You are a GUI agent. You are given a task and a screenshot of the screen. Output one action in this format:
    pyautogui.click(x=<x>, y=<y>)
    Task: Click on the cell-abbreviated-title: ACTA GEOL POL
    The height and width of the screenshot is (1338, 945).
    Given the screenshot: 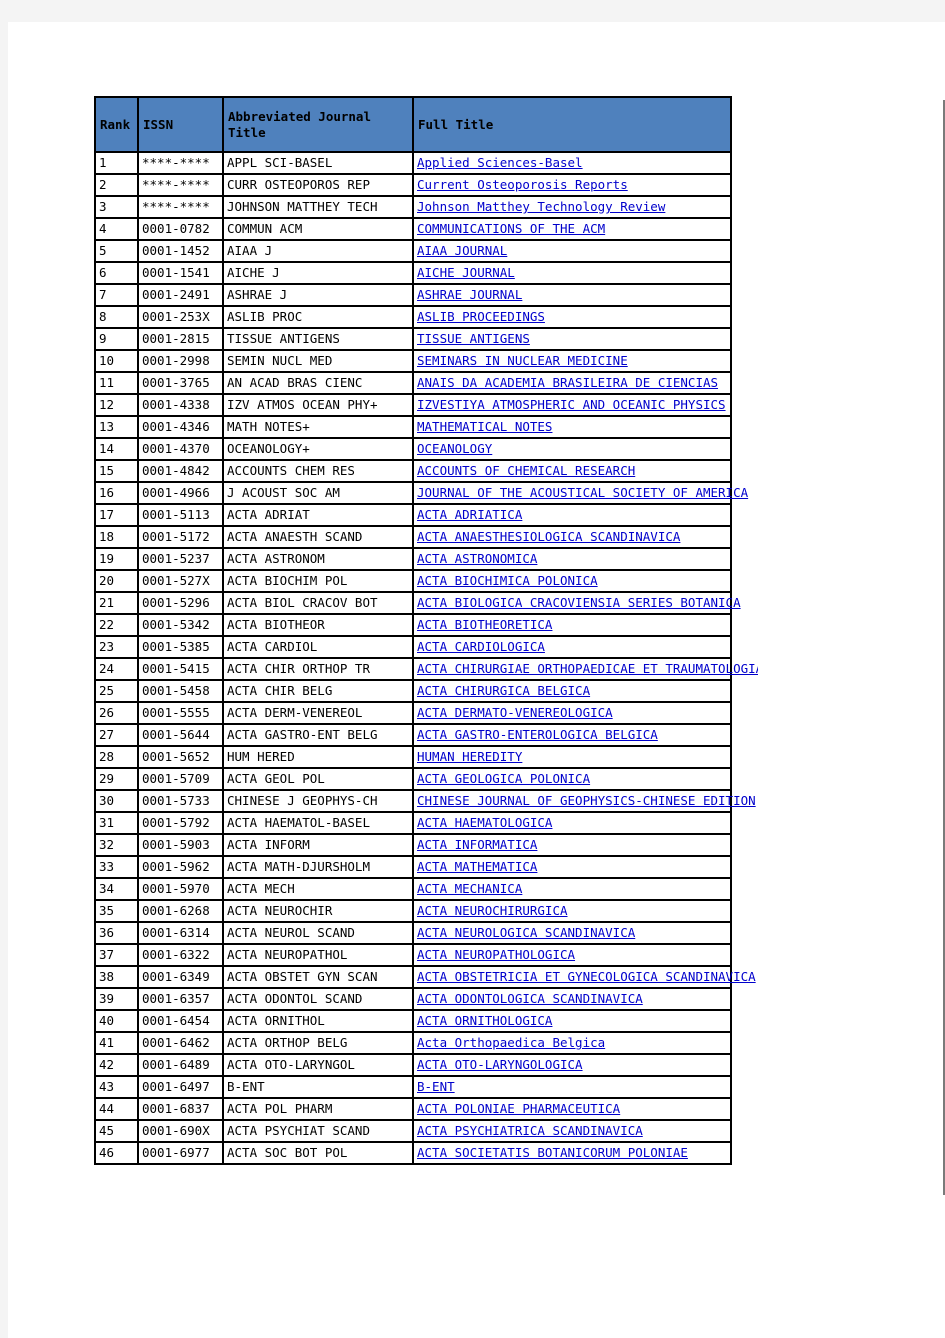 What is the action you would take?
    pyautogui.click(x=318, y=779)
    